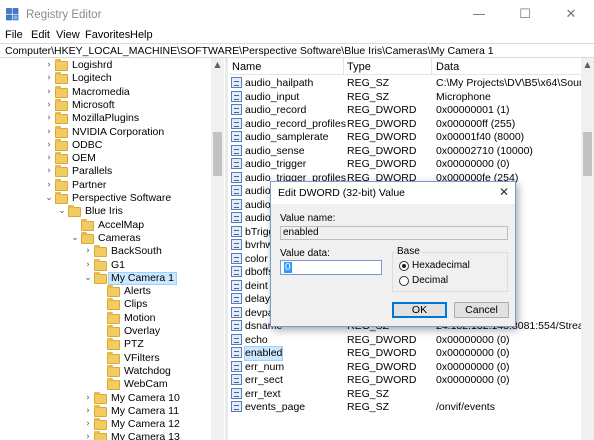 The height and width of the screenshot is (440, 594). Describe the element at coordinates (143, 278) in the screenshot. I see `tree-item-label: My Camera 1` at that location.